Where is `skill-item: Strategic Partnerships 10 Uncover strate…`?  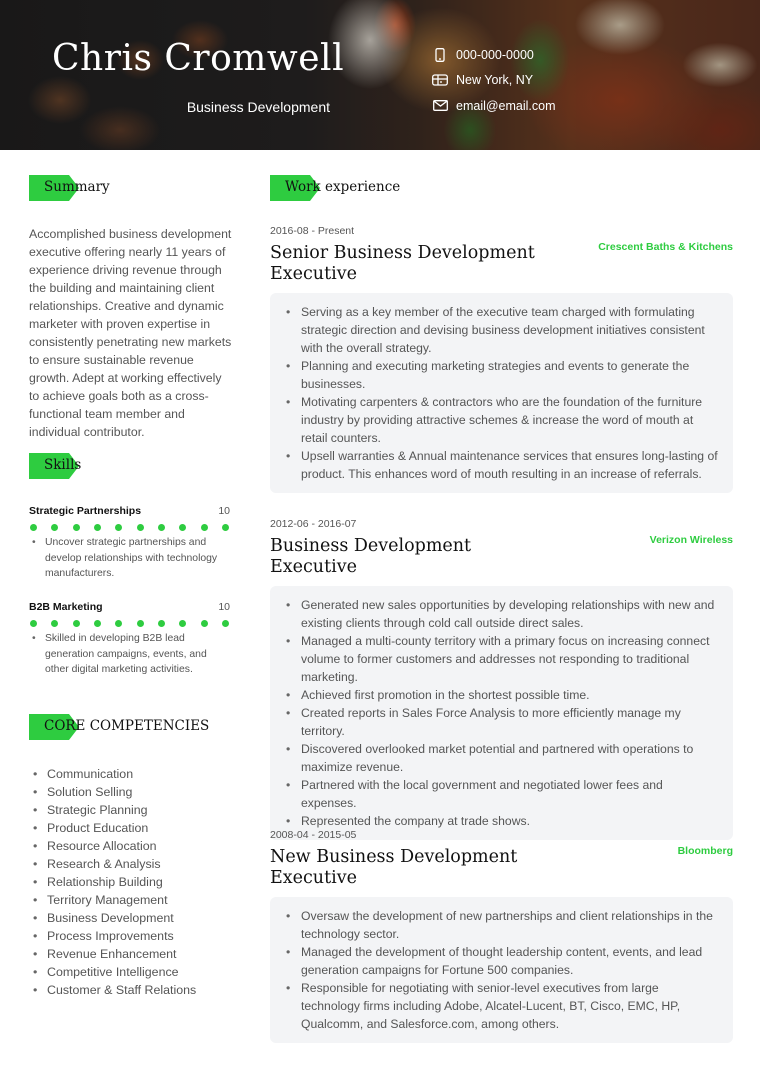 skill-item: Strategic Partnerships 10 Uncover strate… is located at coordinates (129, 542).